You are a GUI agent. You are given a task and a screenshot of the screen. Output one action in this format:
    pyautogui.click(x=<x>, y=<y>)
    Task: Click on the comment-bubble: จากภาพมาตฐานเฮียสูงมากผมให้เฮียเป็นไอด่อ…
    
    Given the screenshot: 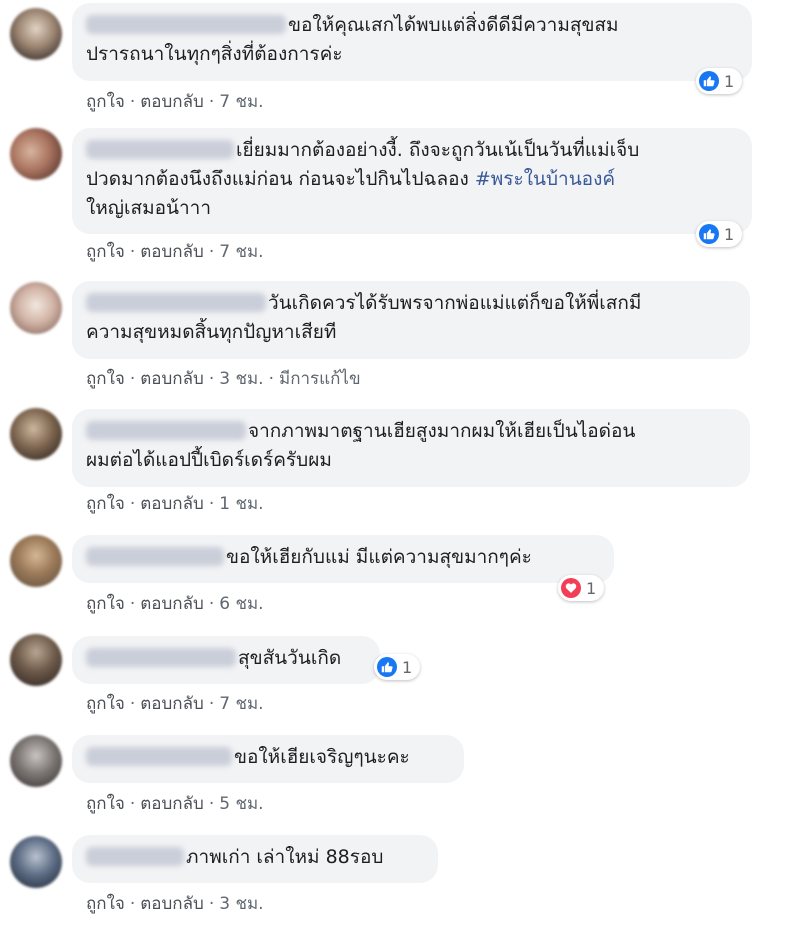 What is the action you would take?
    pyautogui.click(x=411, y=448)
    